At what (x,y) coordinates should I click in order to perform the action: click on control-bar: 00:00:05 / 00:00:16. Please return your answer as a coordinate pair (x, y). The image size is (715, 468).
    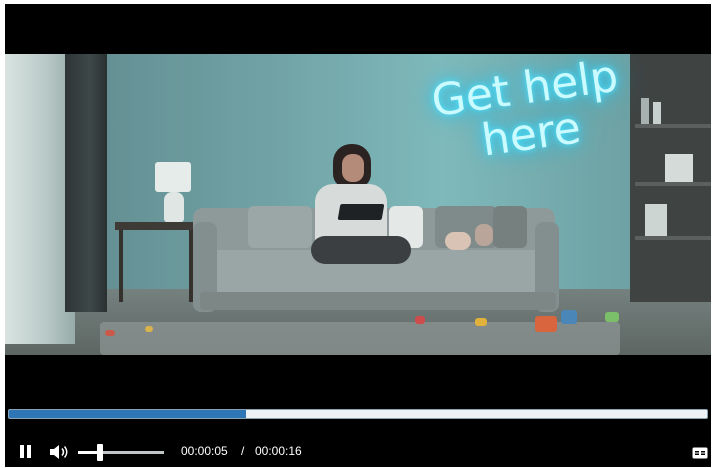
    Looking at the image, I should click on (358, 444).